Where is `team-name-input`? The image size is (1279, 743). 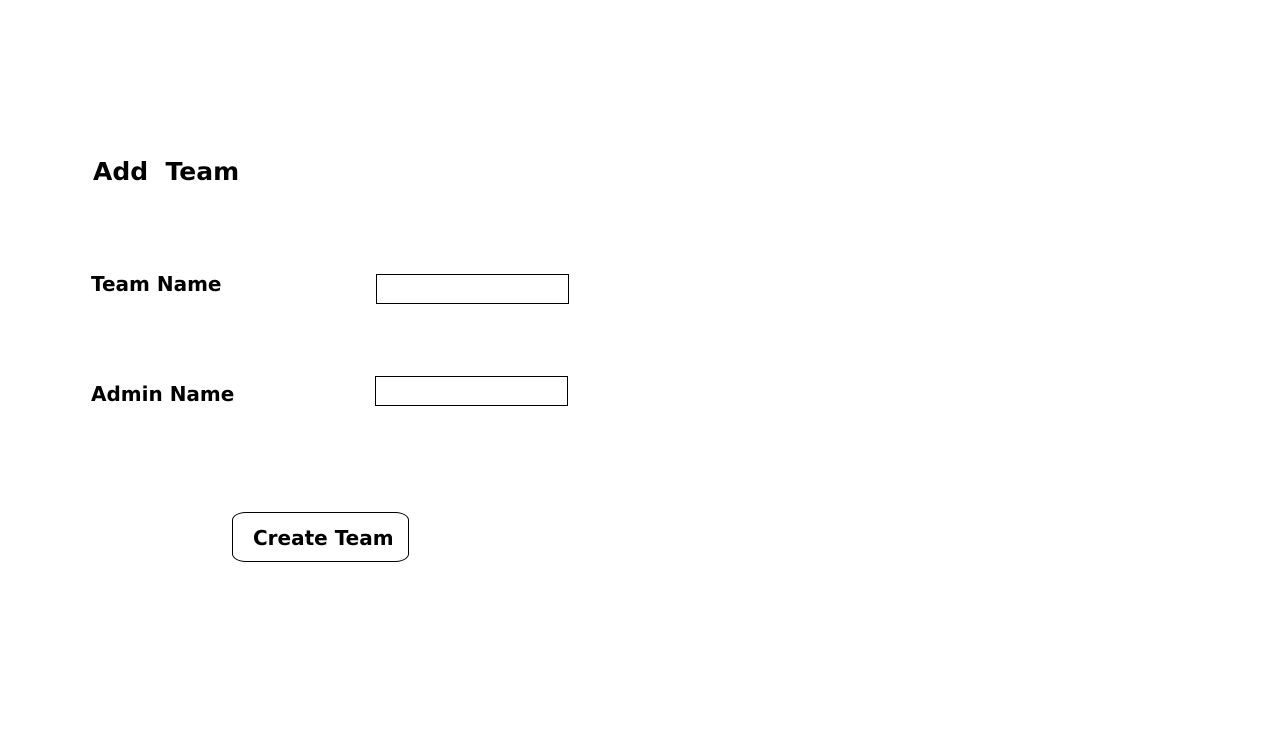
team-name-input is located at coordinates (472, 289).